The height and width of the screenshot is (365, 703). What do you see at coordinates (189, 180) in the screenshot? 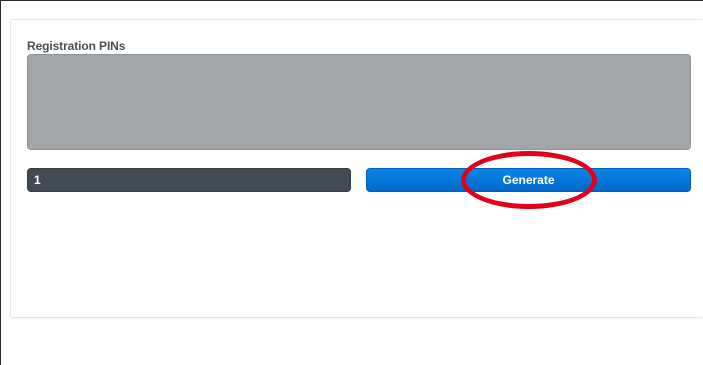
I see `pin-count-input` at bounding box center [189, 180].